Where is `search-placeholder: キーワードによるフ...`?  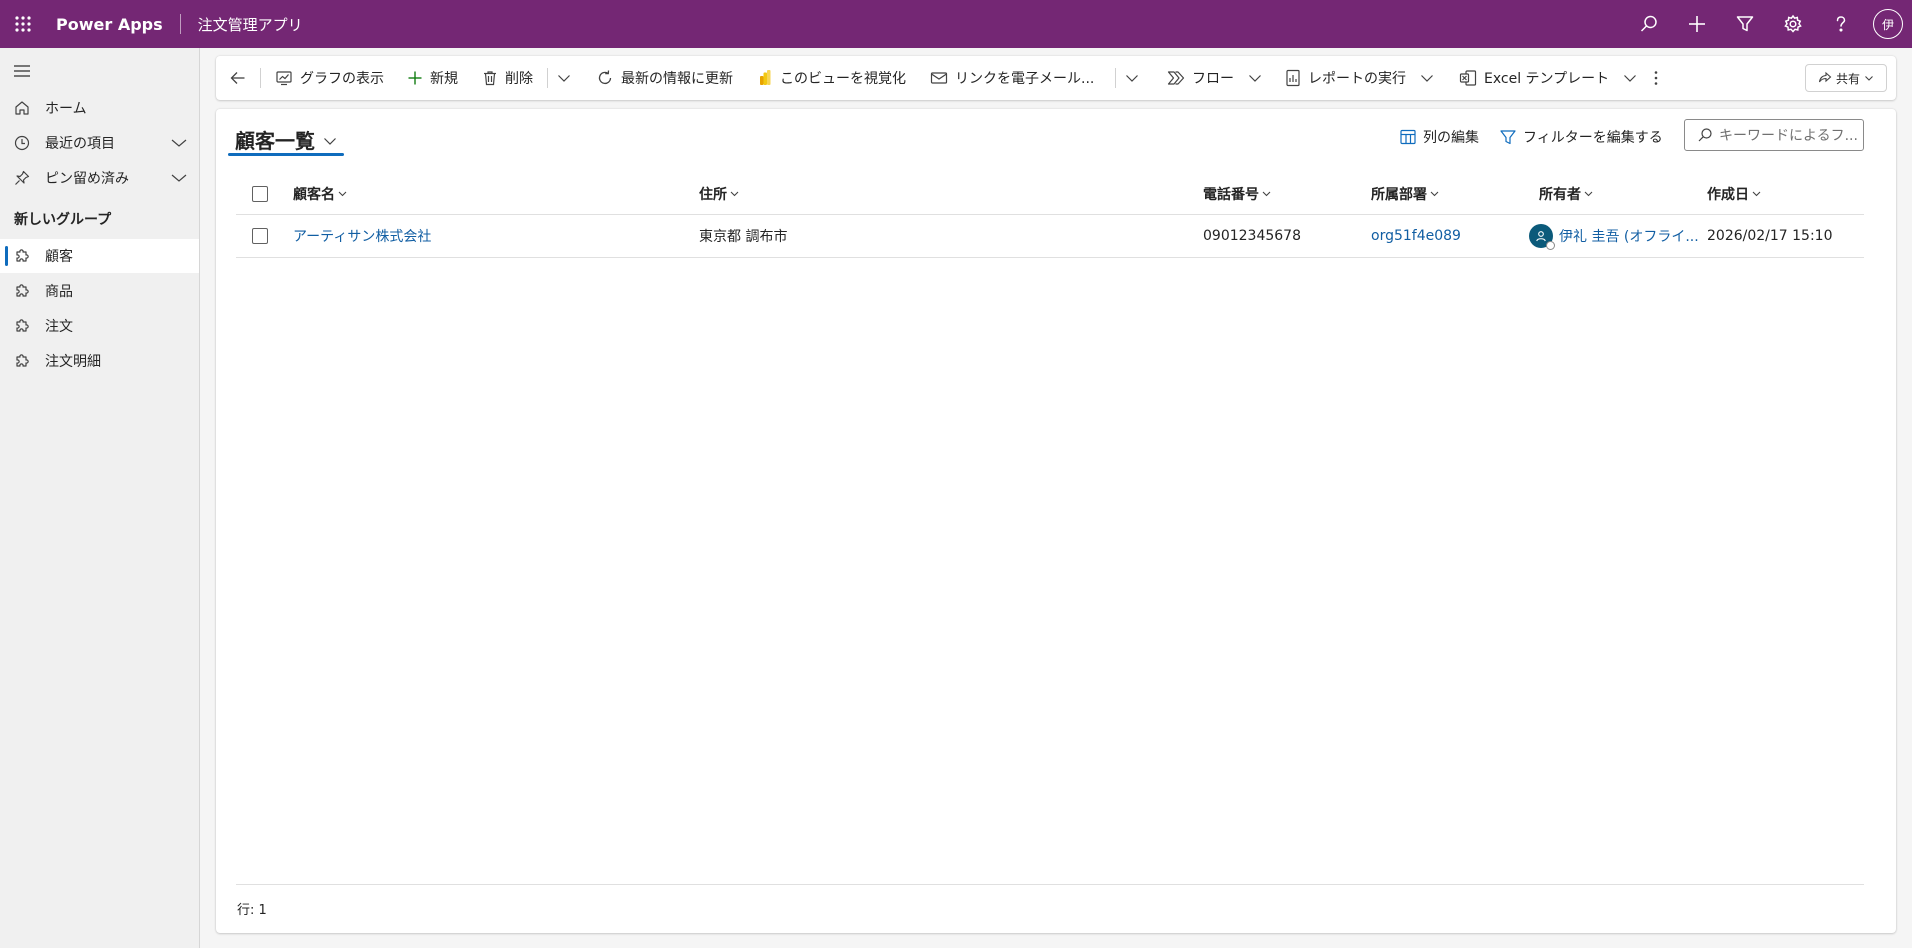 search-placeholder: キーワードによるフ... is located at coordinates (1788, 136).